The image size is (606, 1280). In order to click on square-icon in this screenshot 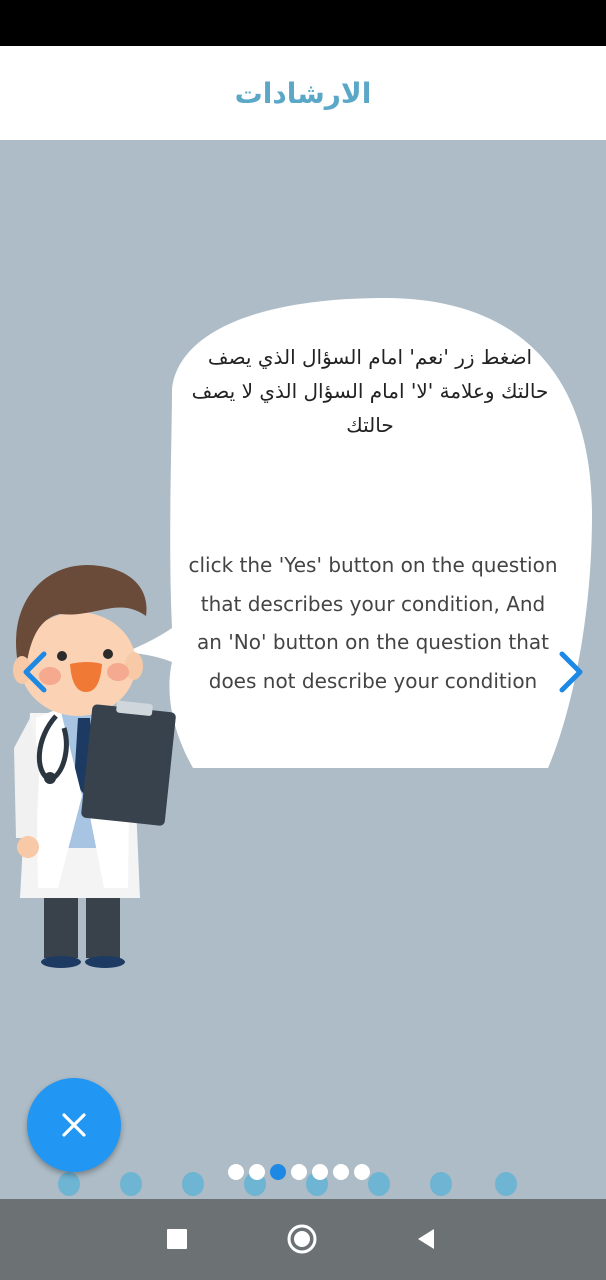, I will do `click(177, 1239)`.